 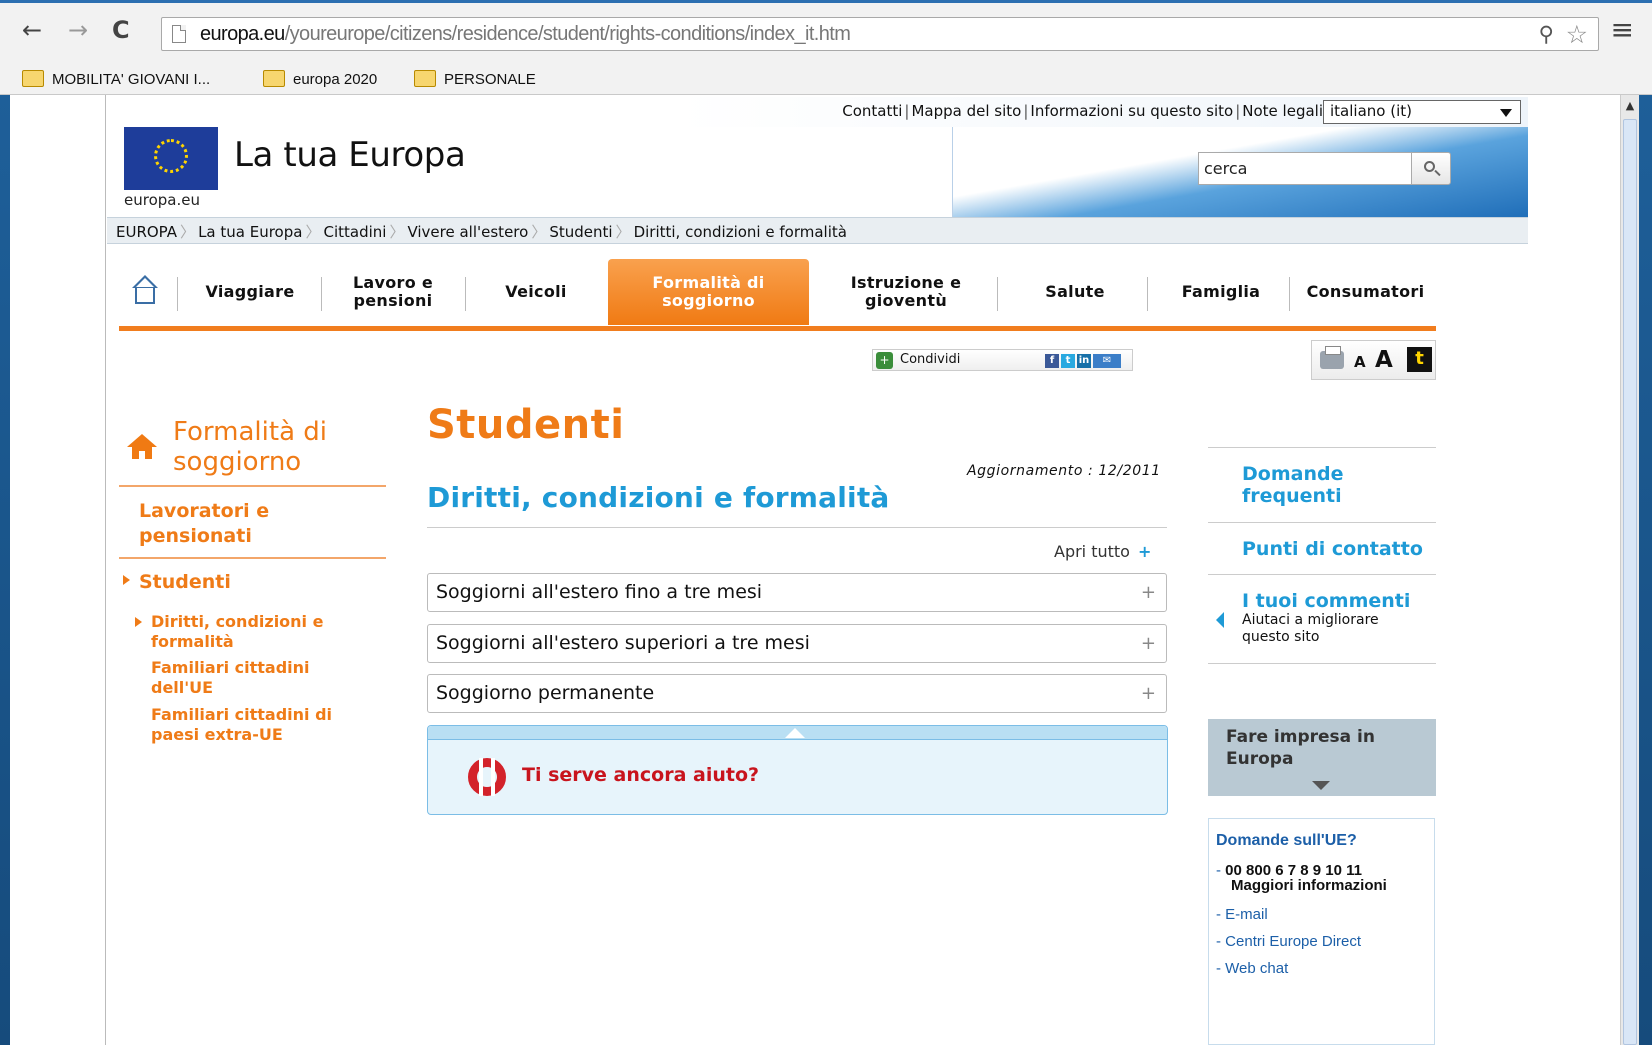 I want to click on help-box: Ti serve ancora aiuto?, so click(x=797, y=770).